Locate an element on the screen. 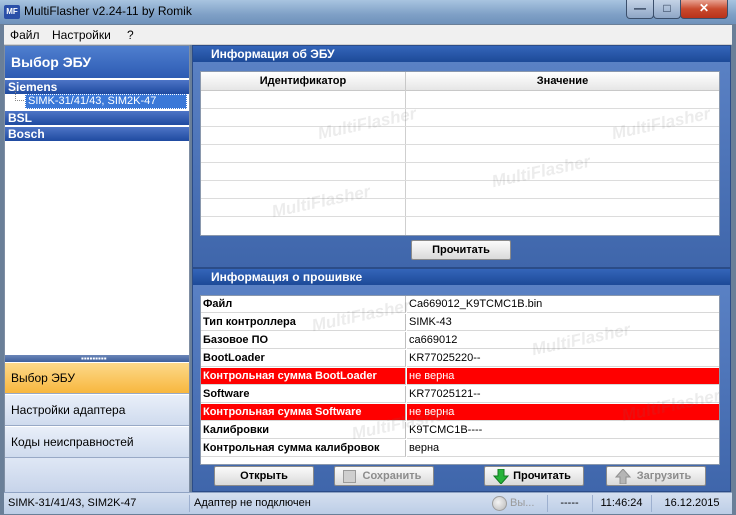 The height and width of the screenshot is (515, 736). status-ecu: SIMK-31/41/43, SIM2K-47 is located at coordinates (72, 503).